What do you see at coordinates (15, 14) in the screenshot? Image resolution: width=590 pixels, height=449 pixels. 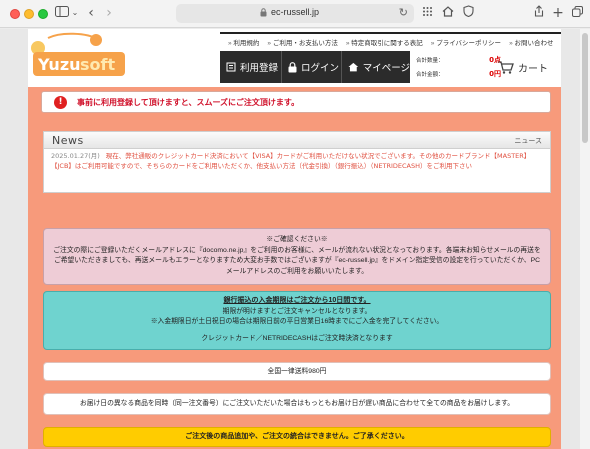 I see `close-window-button` at bounding box center [15, 14].